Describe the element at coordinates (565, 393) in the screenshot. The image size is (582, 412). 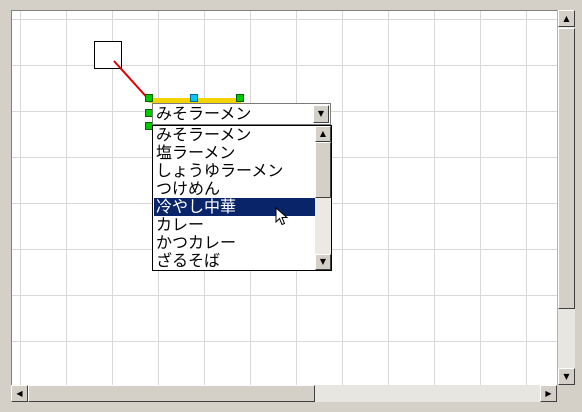
I see `scrollbar-corner` at that location.